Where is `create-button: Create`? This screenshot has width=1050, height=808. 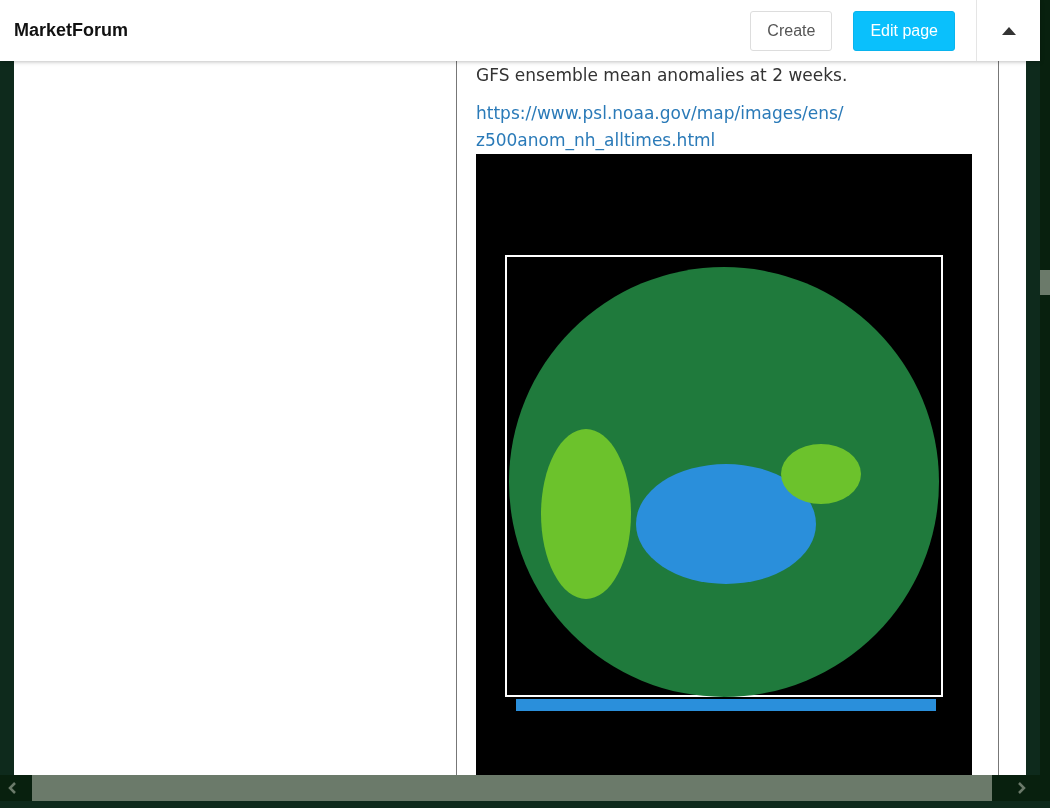
create-button: Create is located at coordinates (791, 30).